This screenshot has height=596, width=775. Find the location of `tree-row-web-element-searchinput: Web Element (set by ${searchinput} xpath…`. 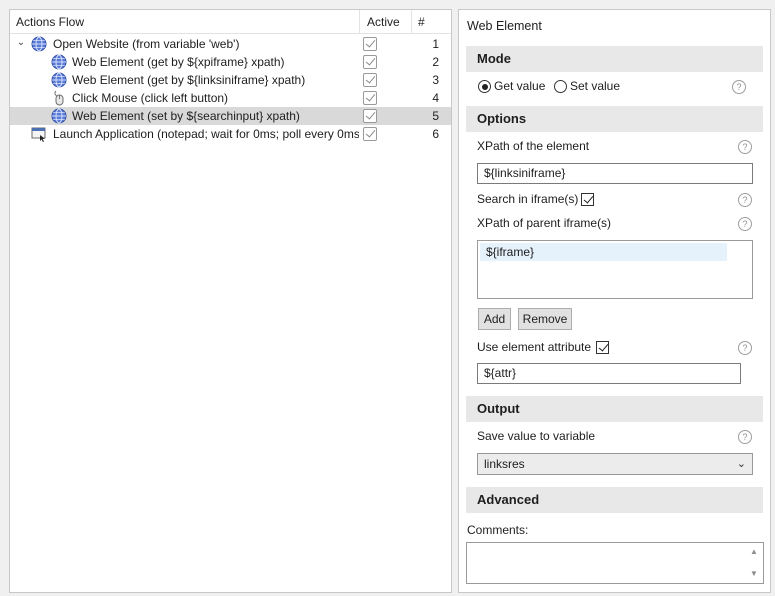

tree-row-web-element-searchinput: Web Element (set by ${searchinput} xpath… is located at coordinates (230, 116).